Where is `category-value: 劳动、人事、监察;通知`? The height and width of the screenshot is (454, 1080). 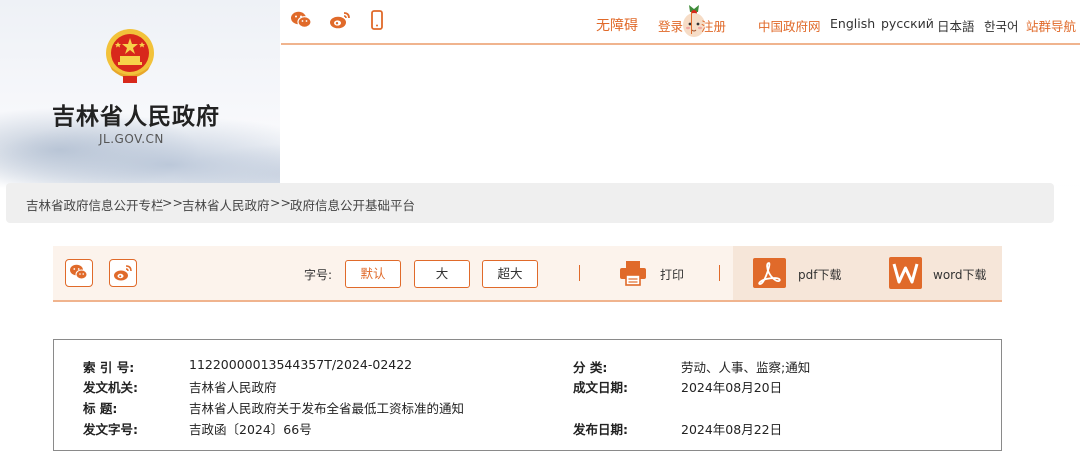 category-value: 劳动、人事、监察;通知 is located at coordinates (746, 367).